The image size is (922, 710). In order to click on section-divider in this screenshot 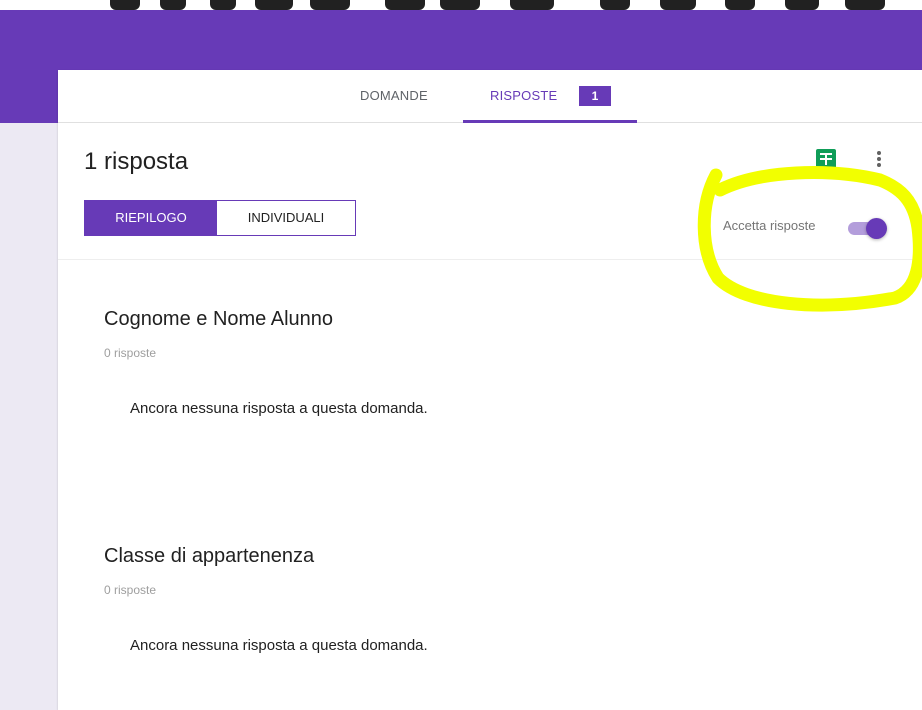, I will do `click(490, 259)`.